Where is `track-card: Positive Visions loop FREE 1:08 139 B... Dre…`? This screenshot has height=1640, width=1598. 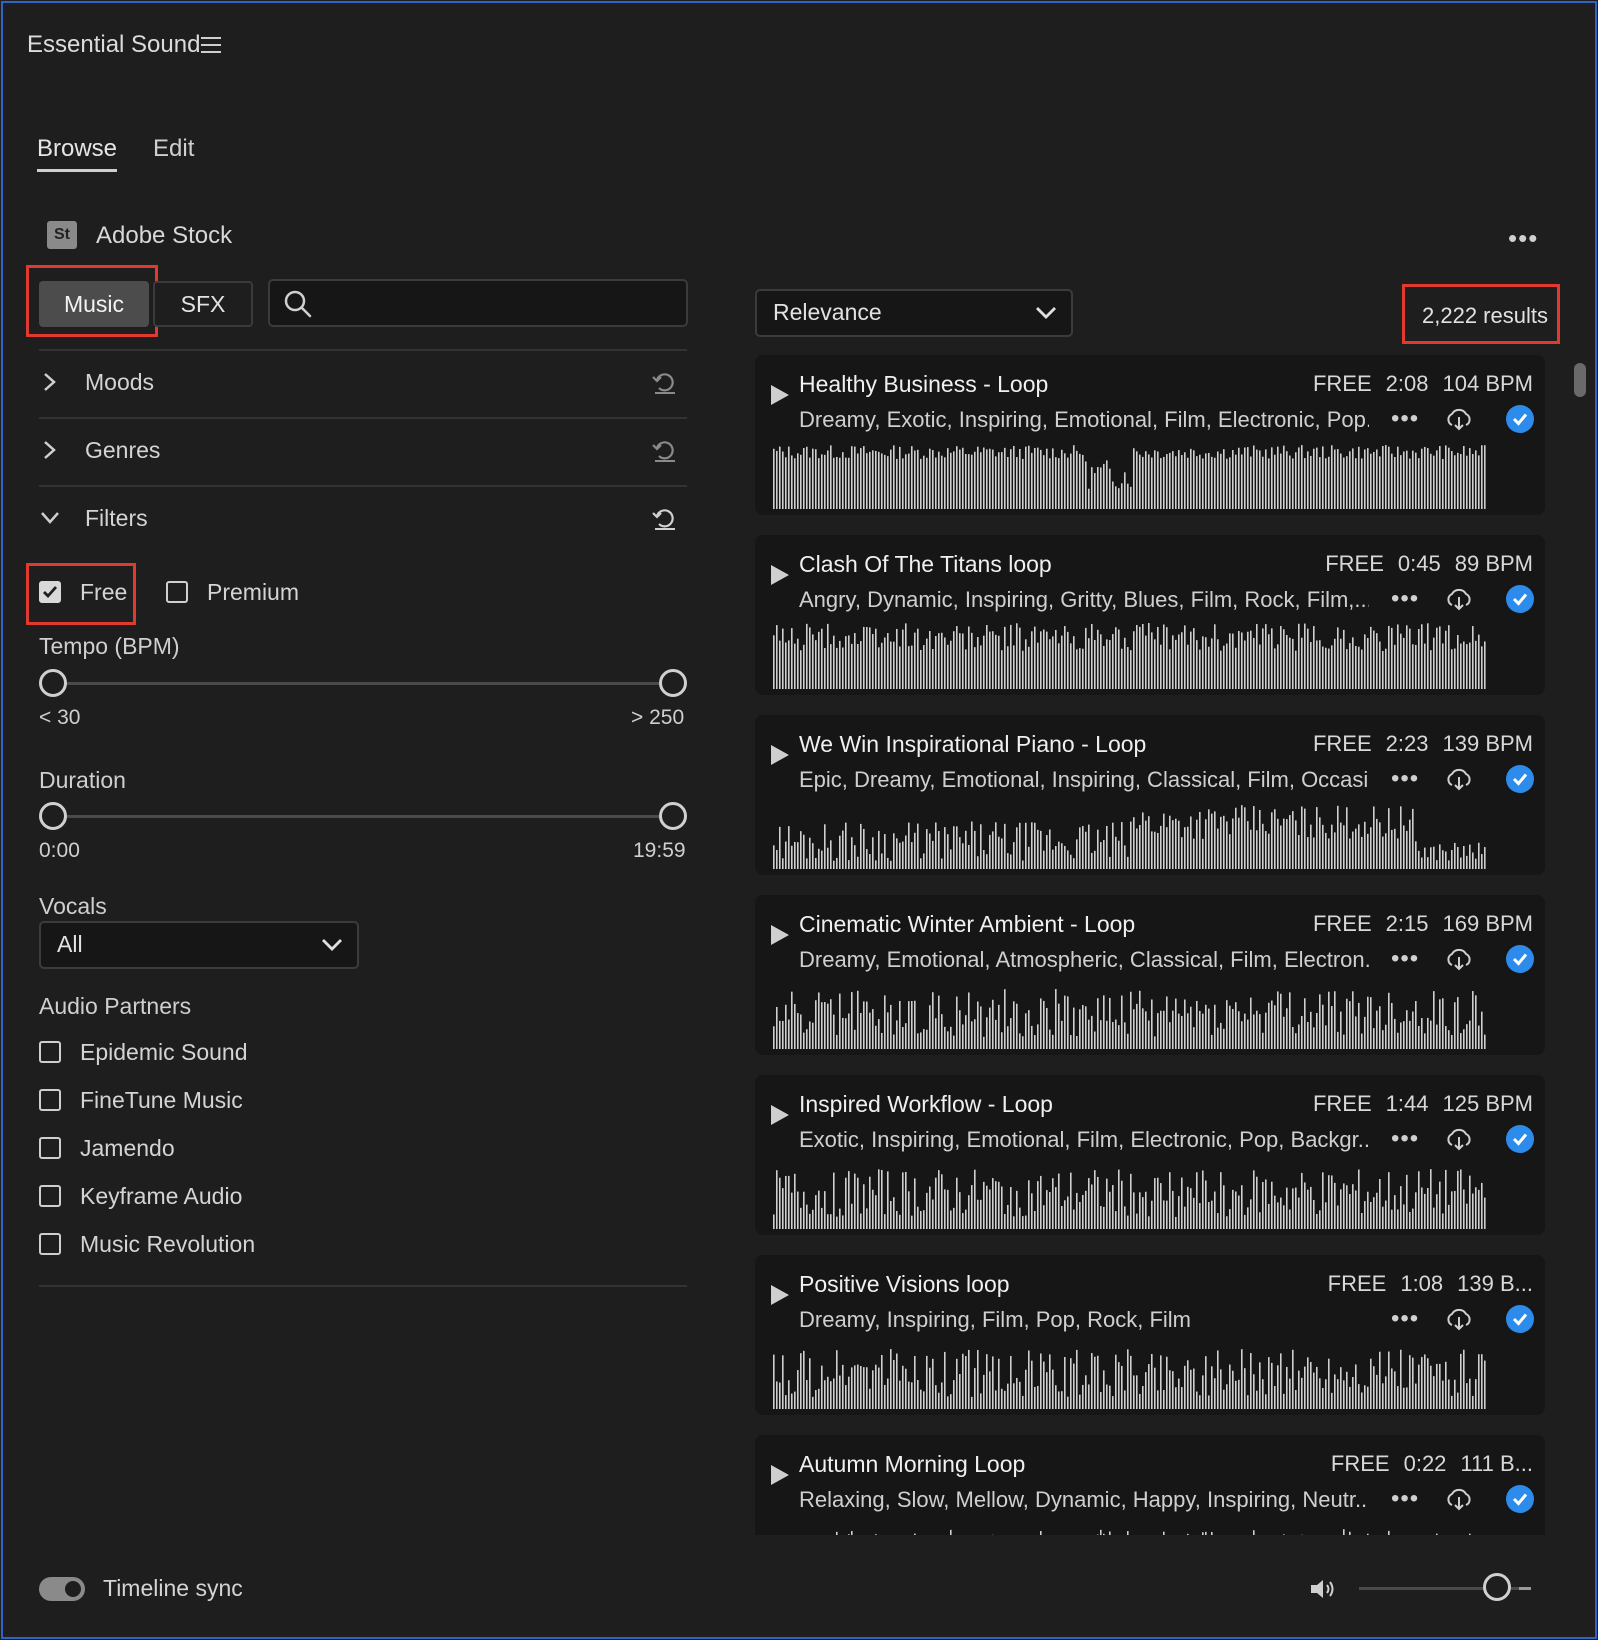
track-card: Positive Visions loop FREE 1:08 139 B... Dre… is located at coordinates (1150, 1335).